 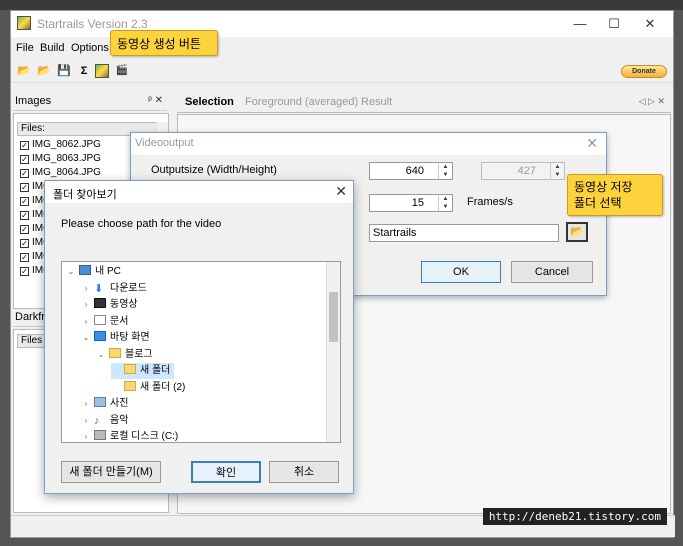 I want to click on folder-tree-label: 문서, so click(x=119, y=321).